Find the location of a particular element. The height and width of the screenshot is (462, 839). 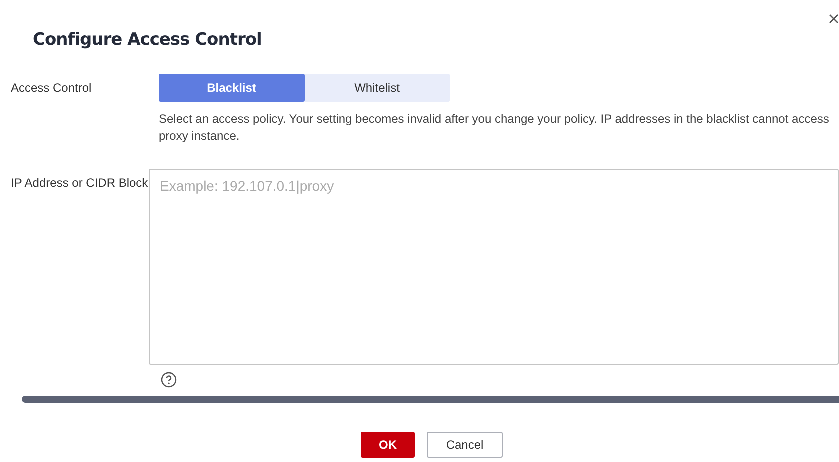

dialog-title: Configure Access Control is located at coordinates (147, 40).